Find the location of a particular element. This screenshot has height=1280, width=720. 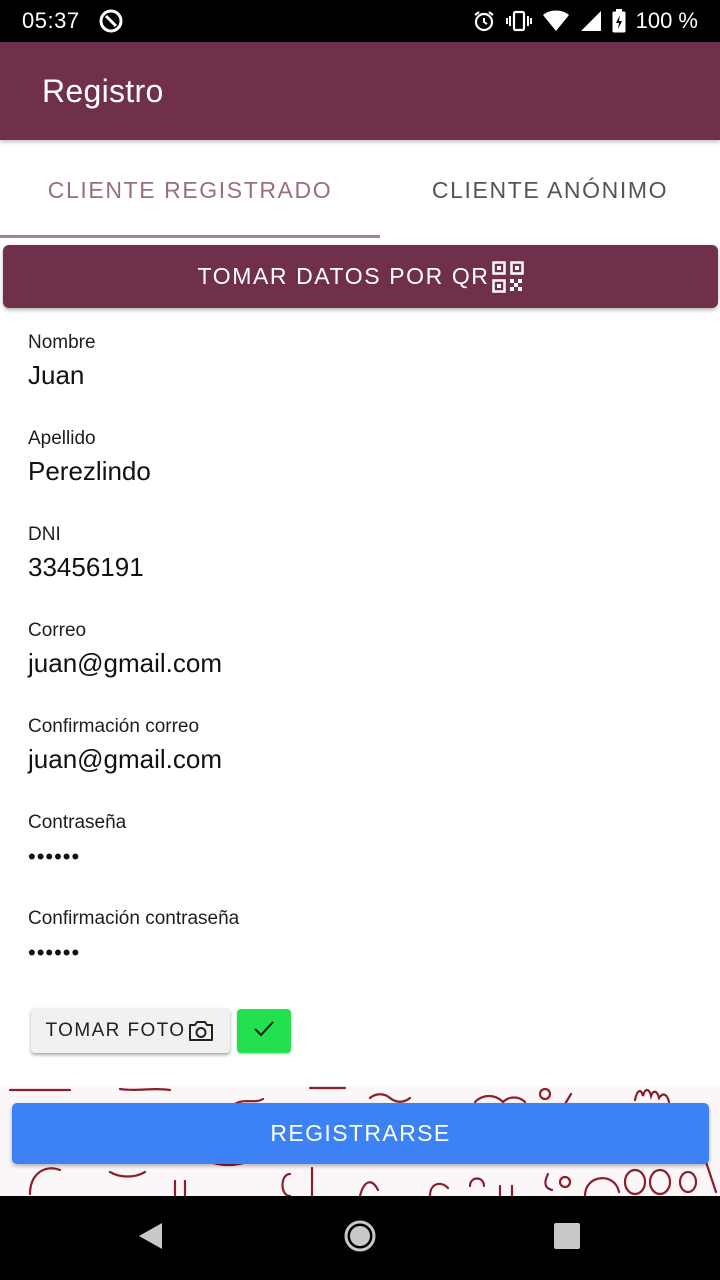

data-saver-icon is located at coordinates (111, 21).